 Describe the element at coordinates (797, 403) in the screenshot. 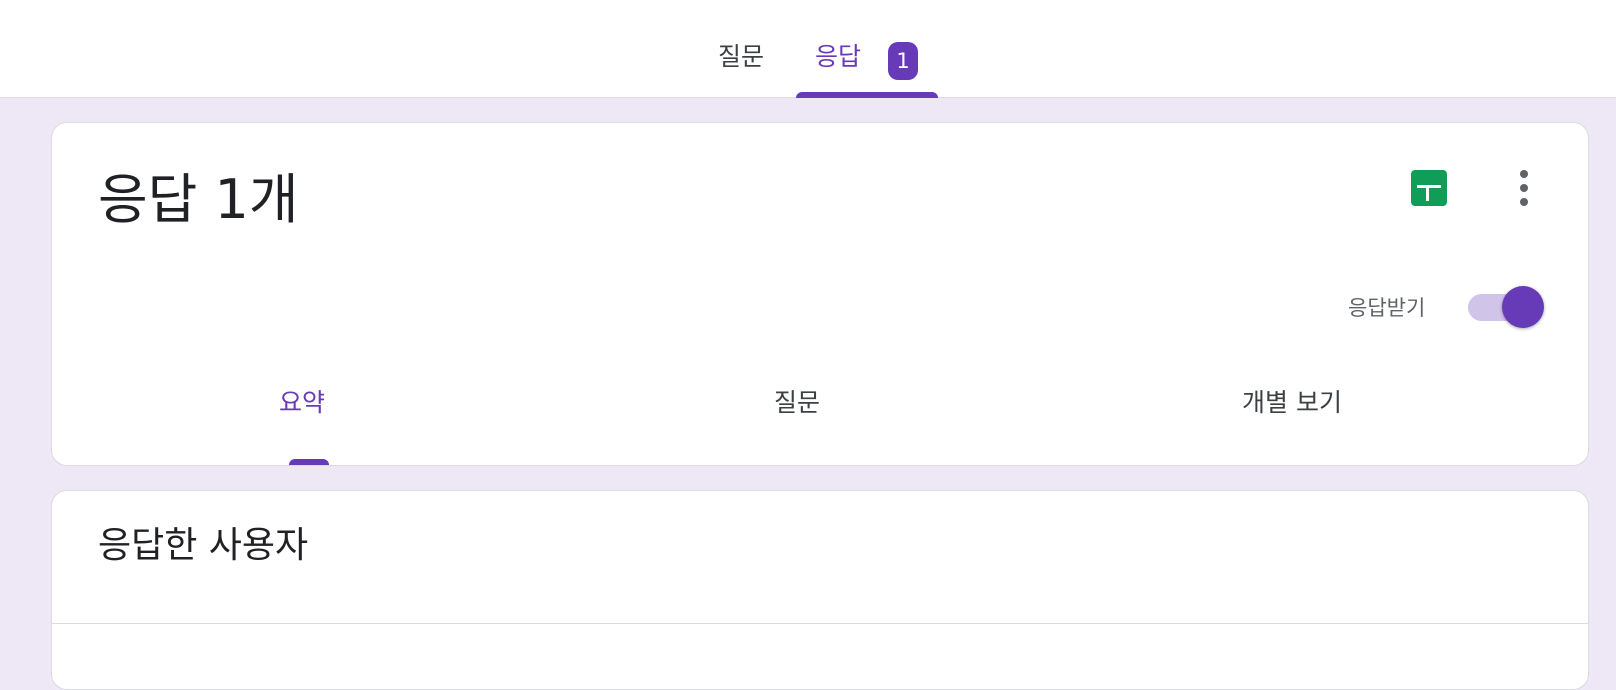

I see `subtab-questions: 질문` at that location.